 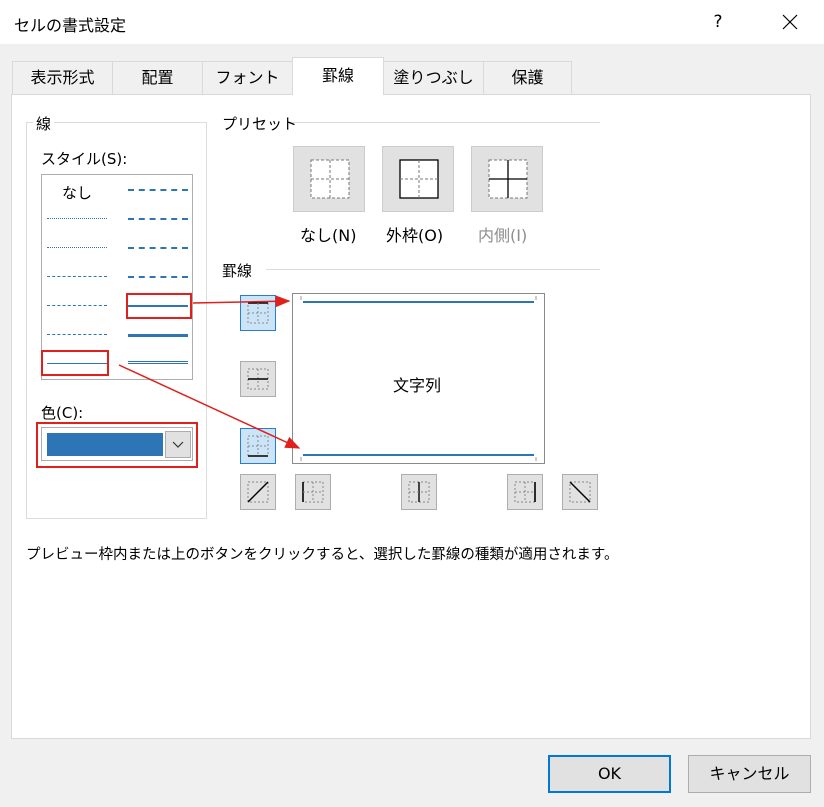 I want to click on diagonal-up-icon, so click(x=258, y=492).